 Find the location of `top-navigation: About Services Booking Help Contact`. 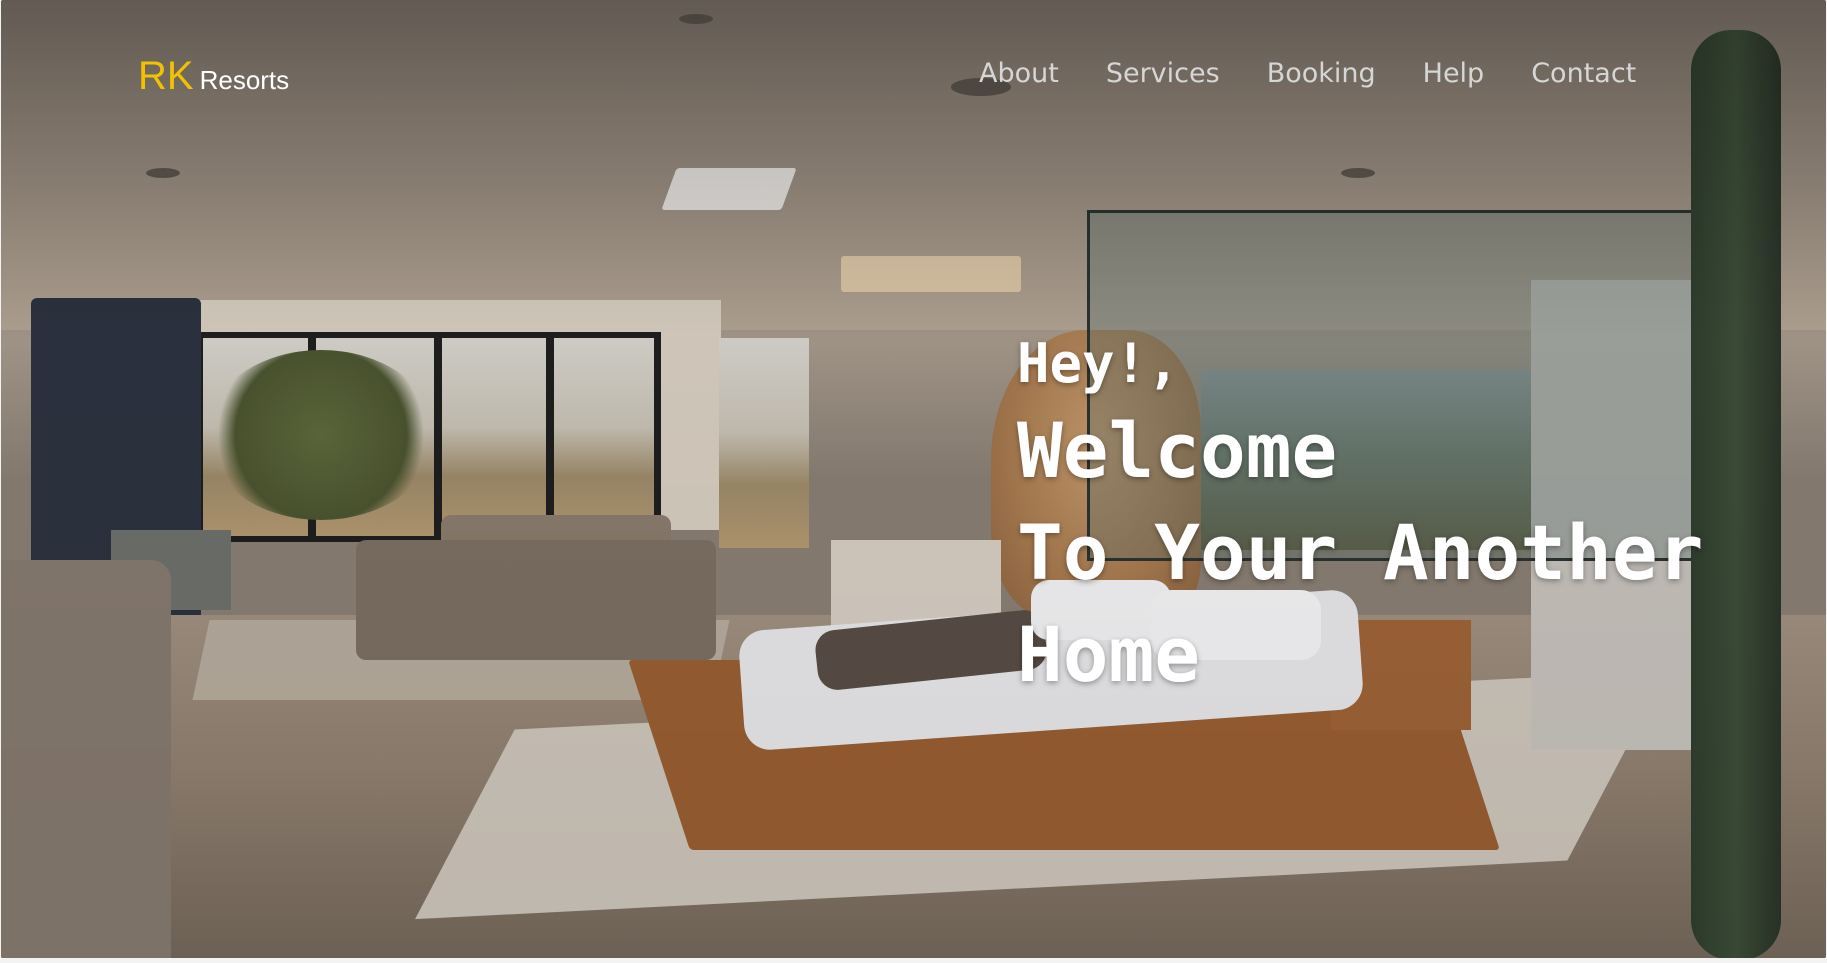

top-navigation: About Services Booking Help Contact is located at coordinates (1307, 73).